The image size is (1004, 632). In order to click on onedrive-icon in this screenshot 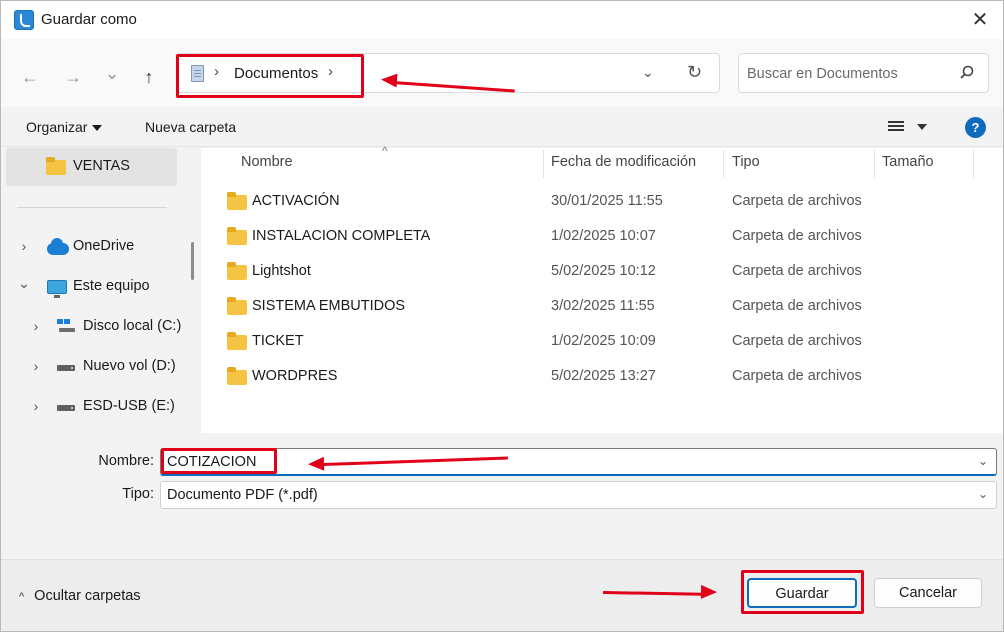, I will do `click(58, 246)`.